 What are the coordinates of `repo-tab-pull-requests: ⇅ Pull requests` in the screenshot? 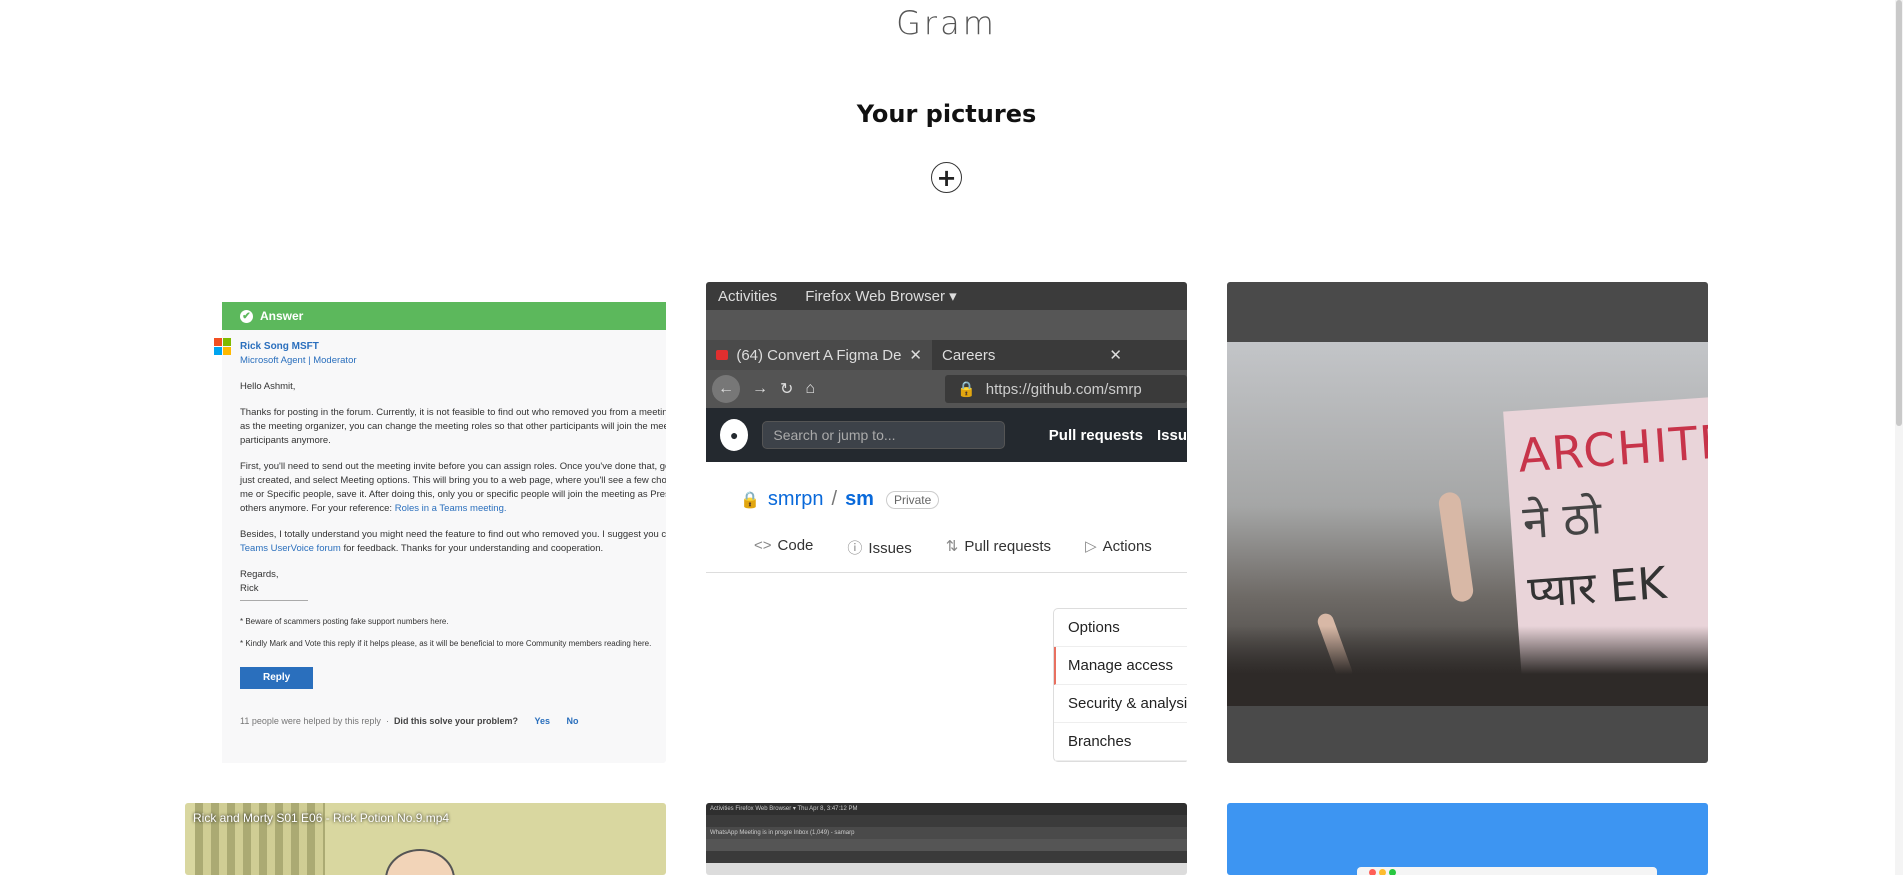 It's located at (998, 547).